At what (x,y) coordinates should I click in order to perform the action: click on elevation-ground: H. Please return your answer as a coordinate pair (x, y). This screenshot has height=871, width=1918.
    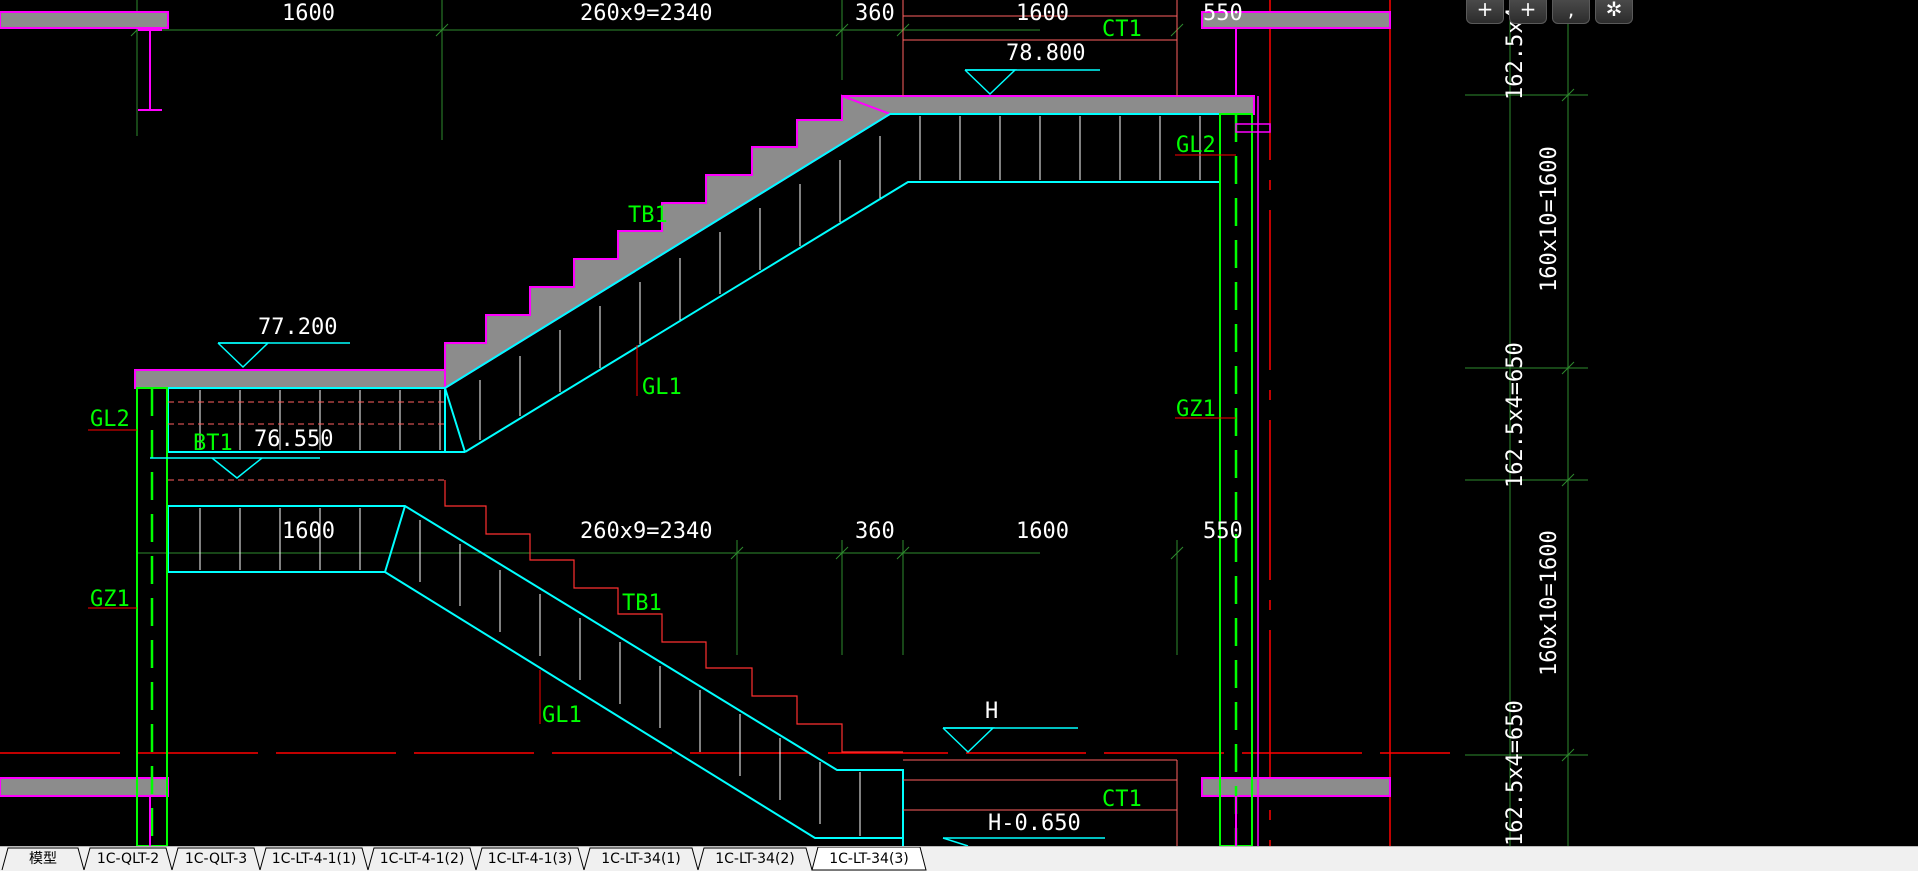
    Looking at the image, I should click on (991, 711).